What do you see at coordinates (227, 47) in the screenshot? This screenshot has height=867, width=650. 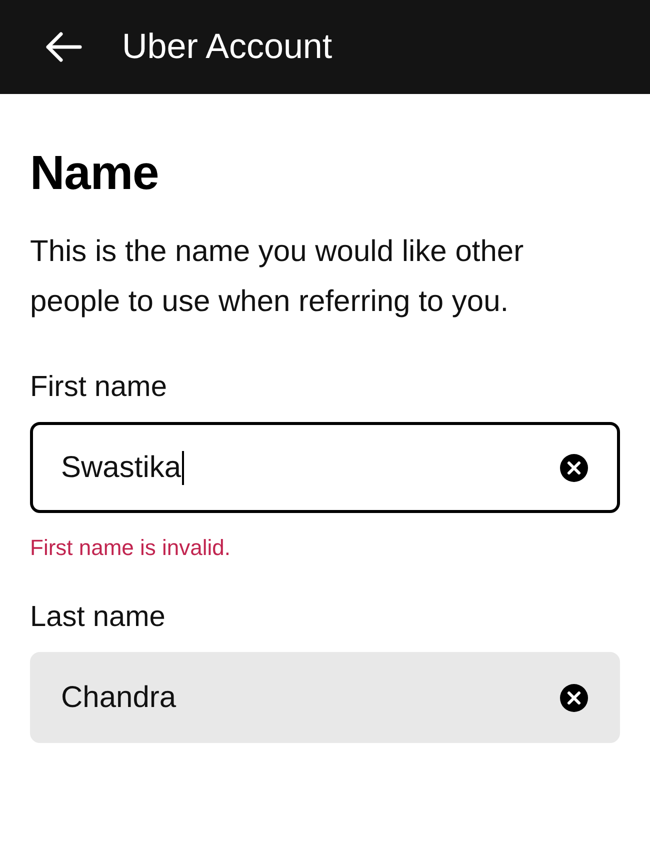 I see `header-title: Uber Account` at bounding box center [227, 47].